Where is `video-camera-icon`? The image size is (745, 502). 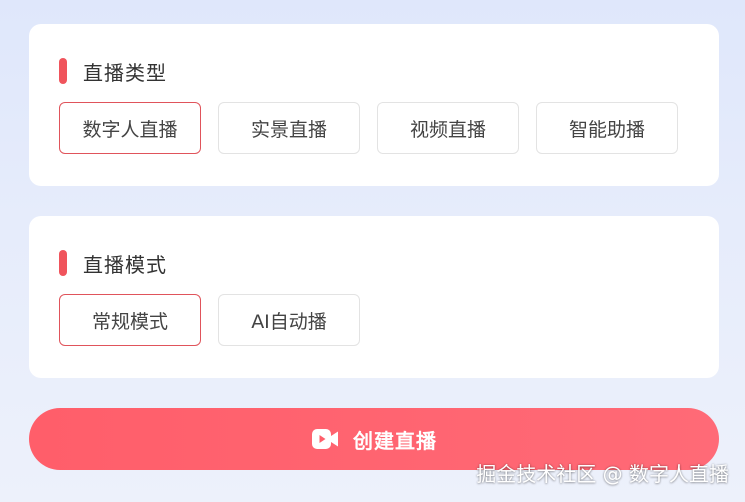
video-camera-icon is located at coordinates (325, 439).